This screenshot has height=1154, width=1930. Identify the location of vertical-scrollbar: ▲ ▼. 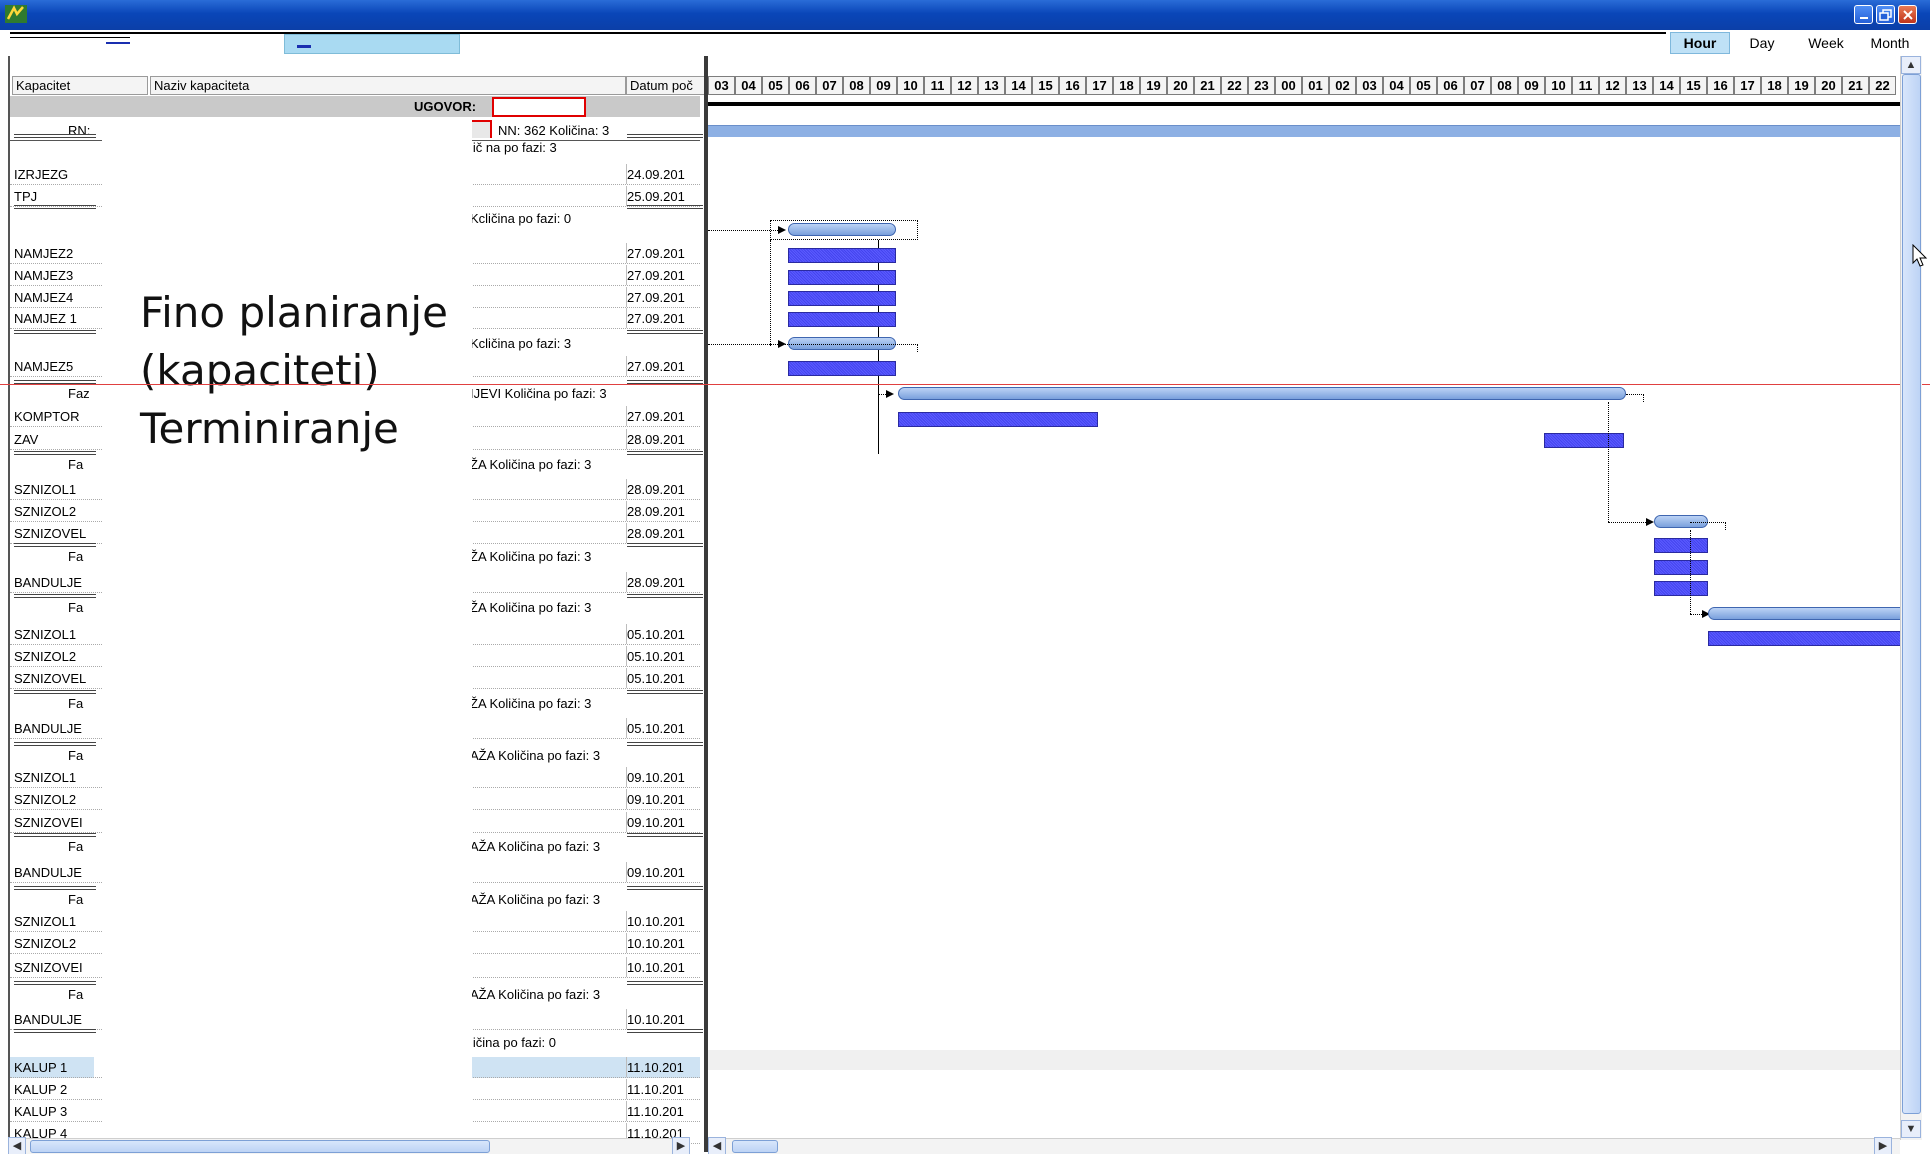
(1911, 598).